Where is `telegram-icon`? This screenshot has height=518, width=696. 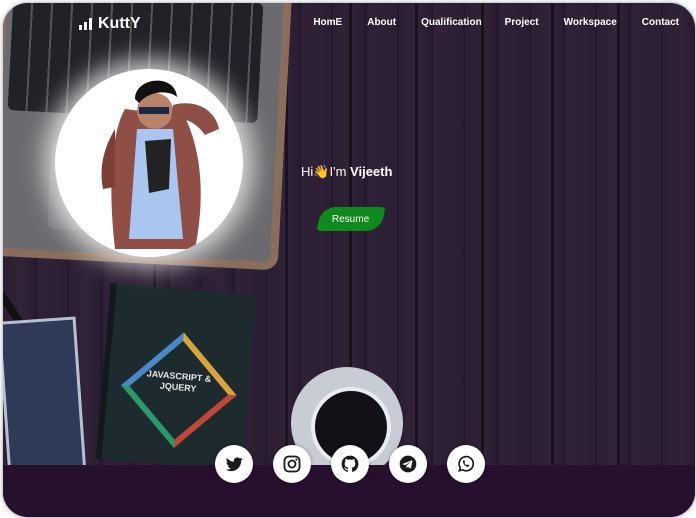 telegram-icon is located at coordinates (408, 464).